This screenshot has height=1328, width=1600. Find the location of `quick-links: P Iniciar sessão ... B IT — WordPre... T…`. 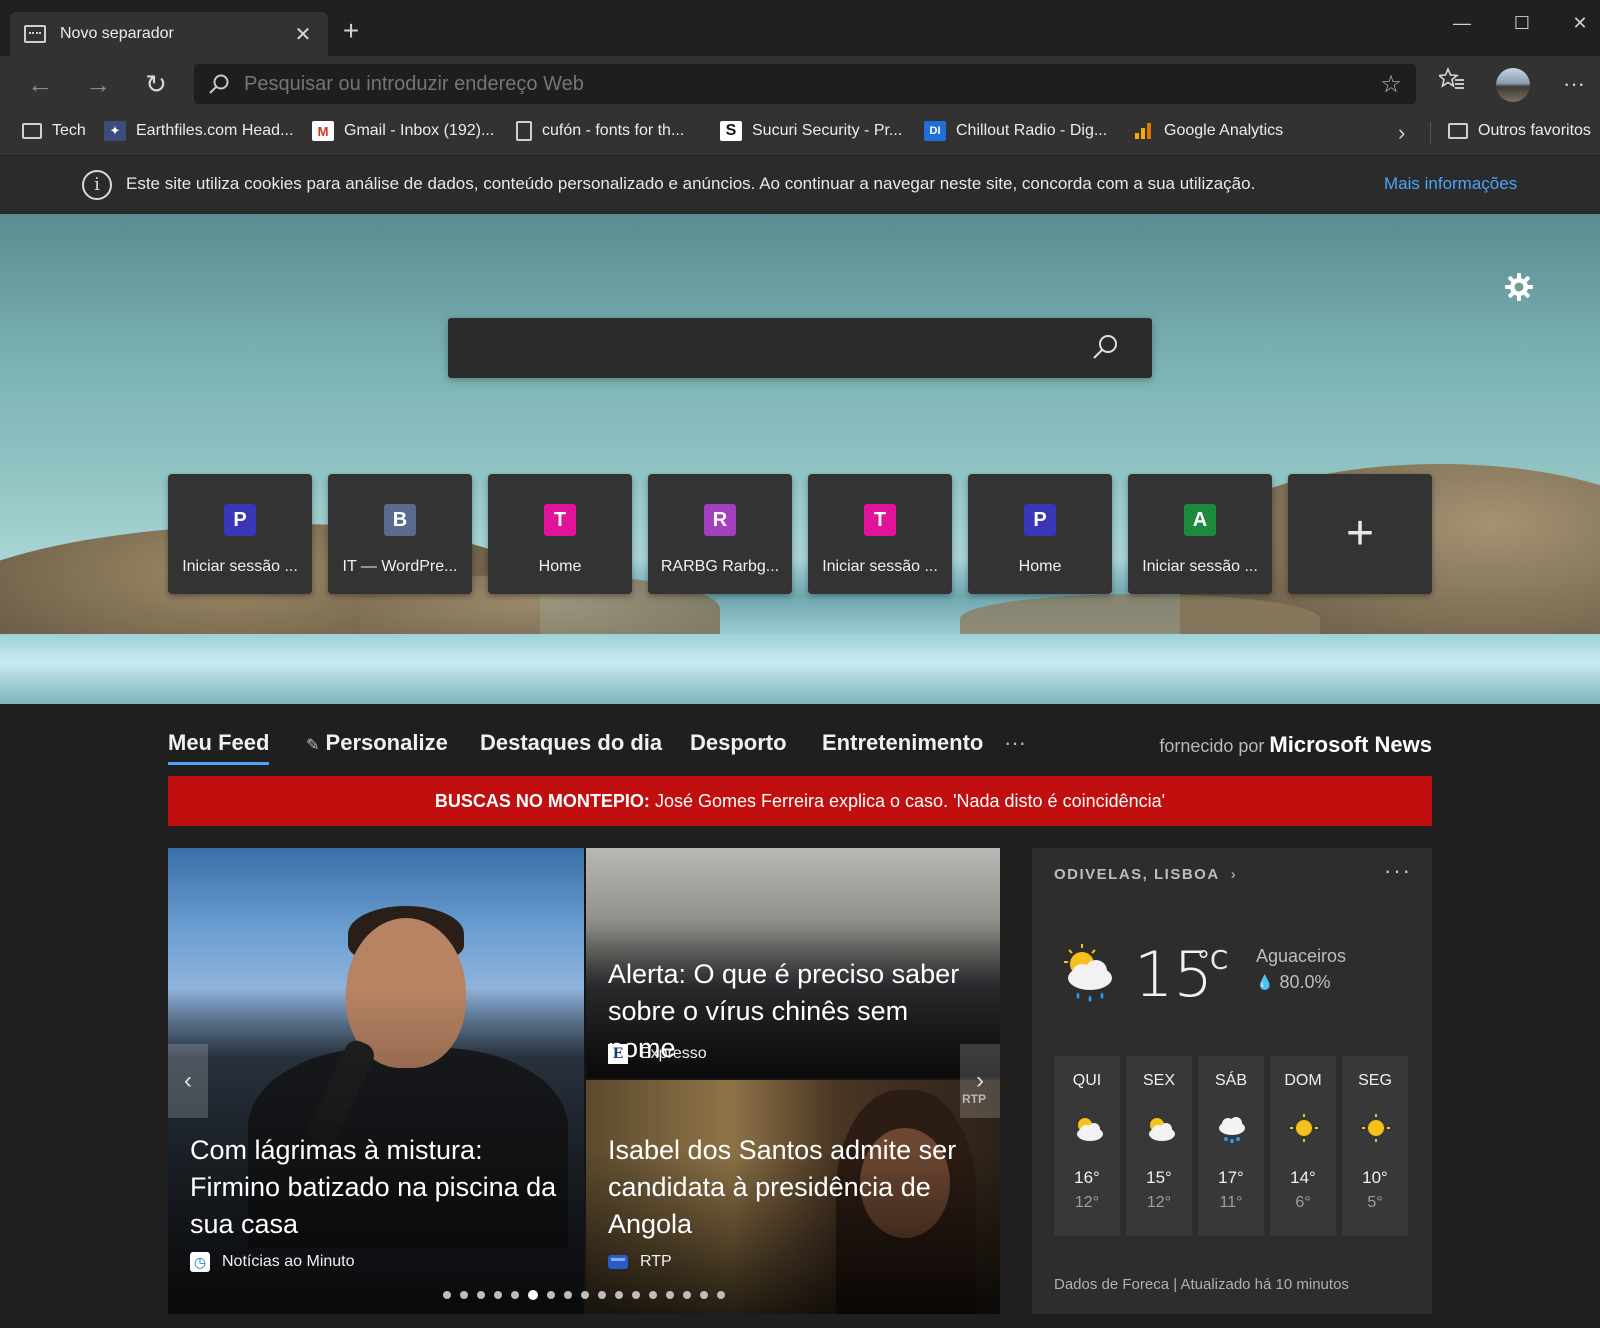

quick-links: P Iniciar sessão ... B IT — WordPre... T… is located at coordinates (800, 534).